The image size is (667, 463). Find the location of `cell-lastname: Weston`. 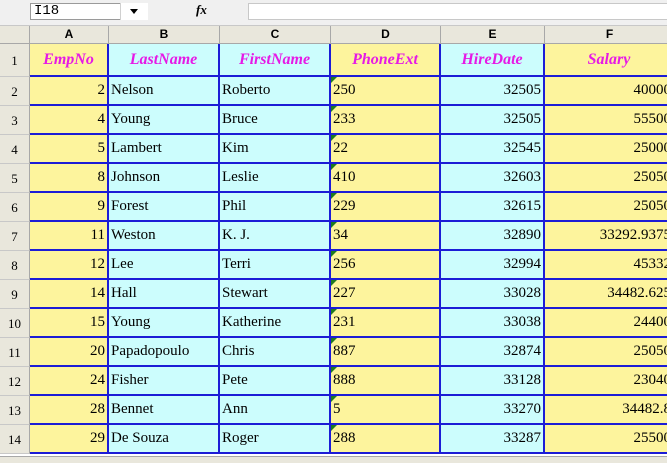

cell-lastname: Weston is located at coordinates (164, 236).